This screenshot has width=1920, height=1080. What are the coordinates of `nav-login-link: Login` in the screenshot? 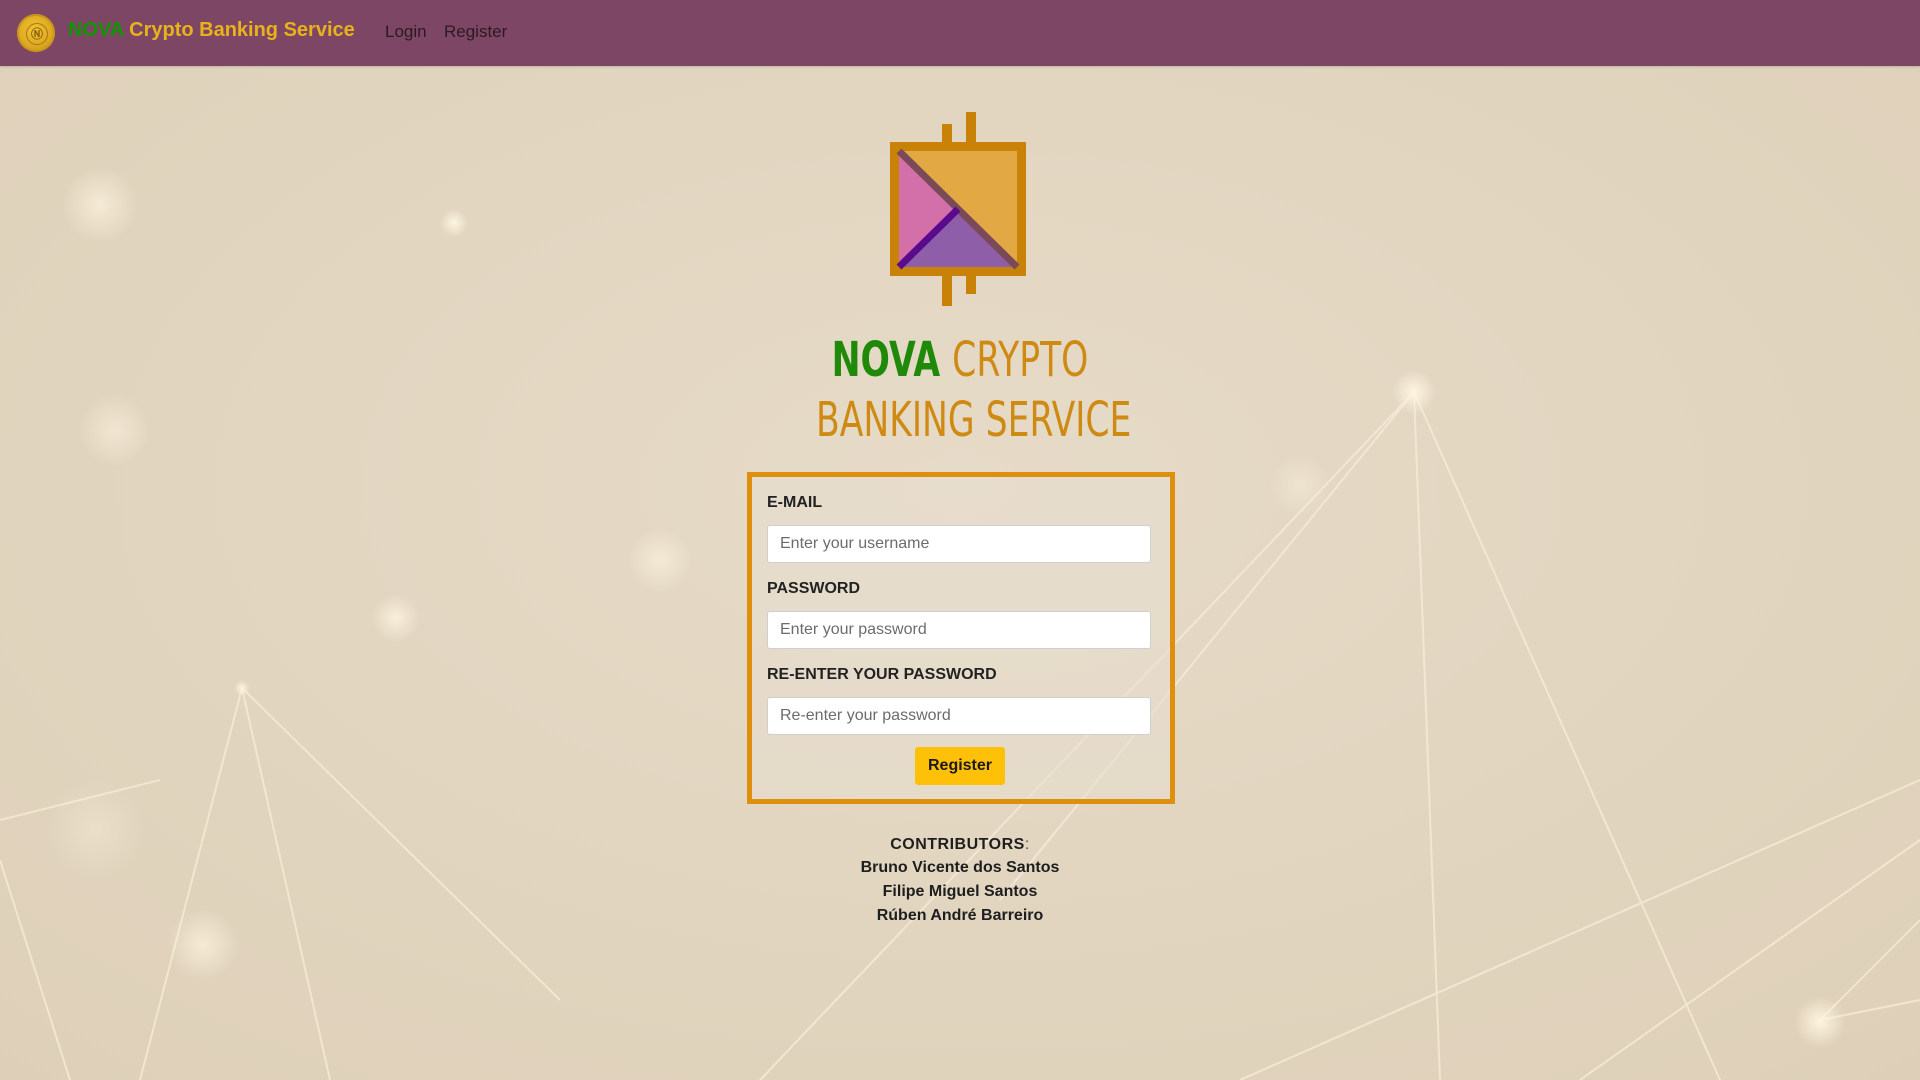 It's located at (406, 32).